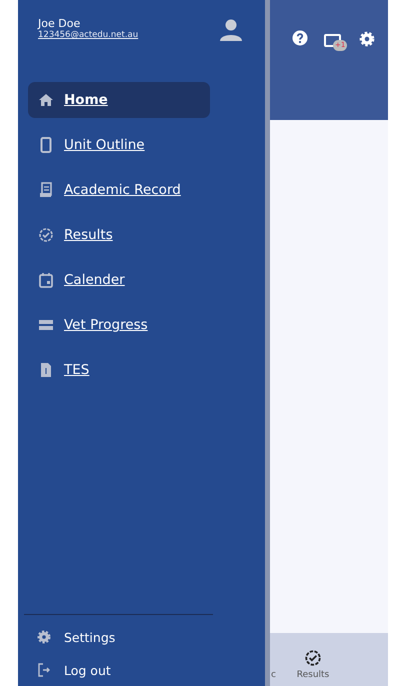  What do you see at coordinates (46, 100) in the screenshot?
I see `home-icon` at bounding box center [46, 100].